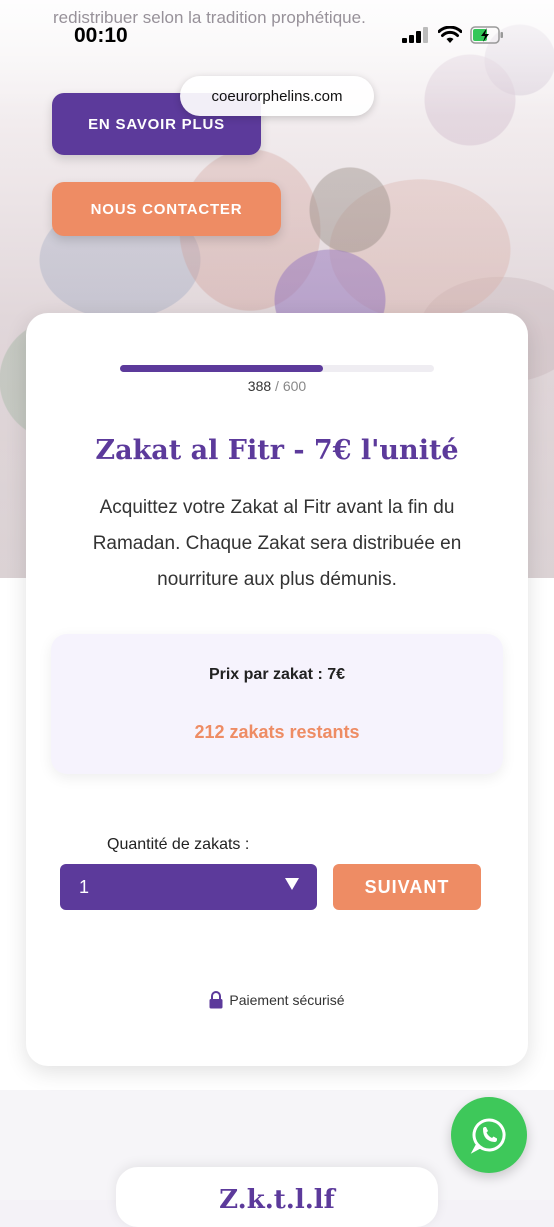 The image size is (554, 1227). Describe the element at coordinates (188, 887) in the screenshot. I see `quantity-select: 1` at that location.